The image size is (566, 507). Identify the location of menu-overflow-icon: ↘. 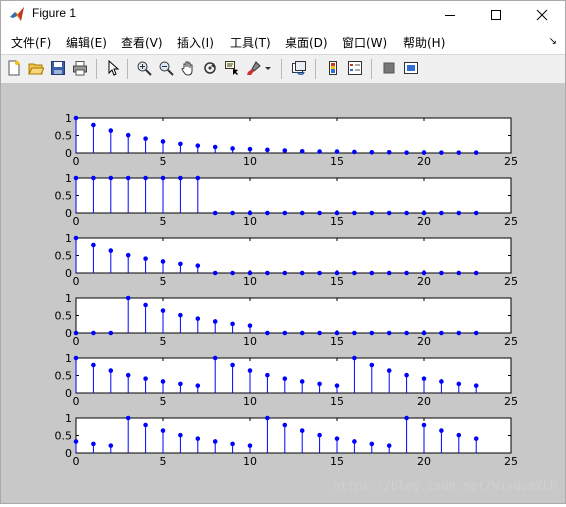
(553, 41).